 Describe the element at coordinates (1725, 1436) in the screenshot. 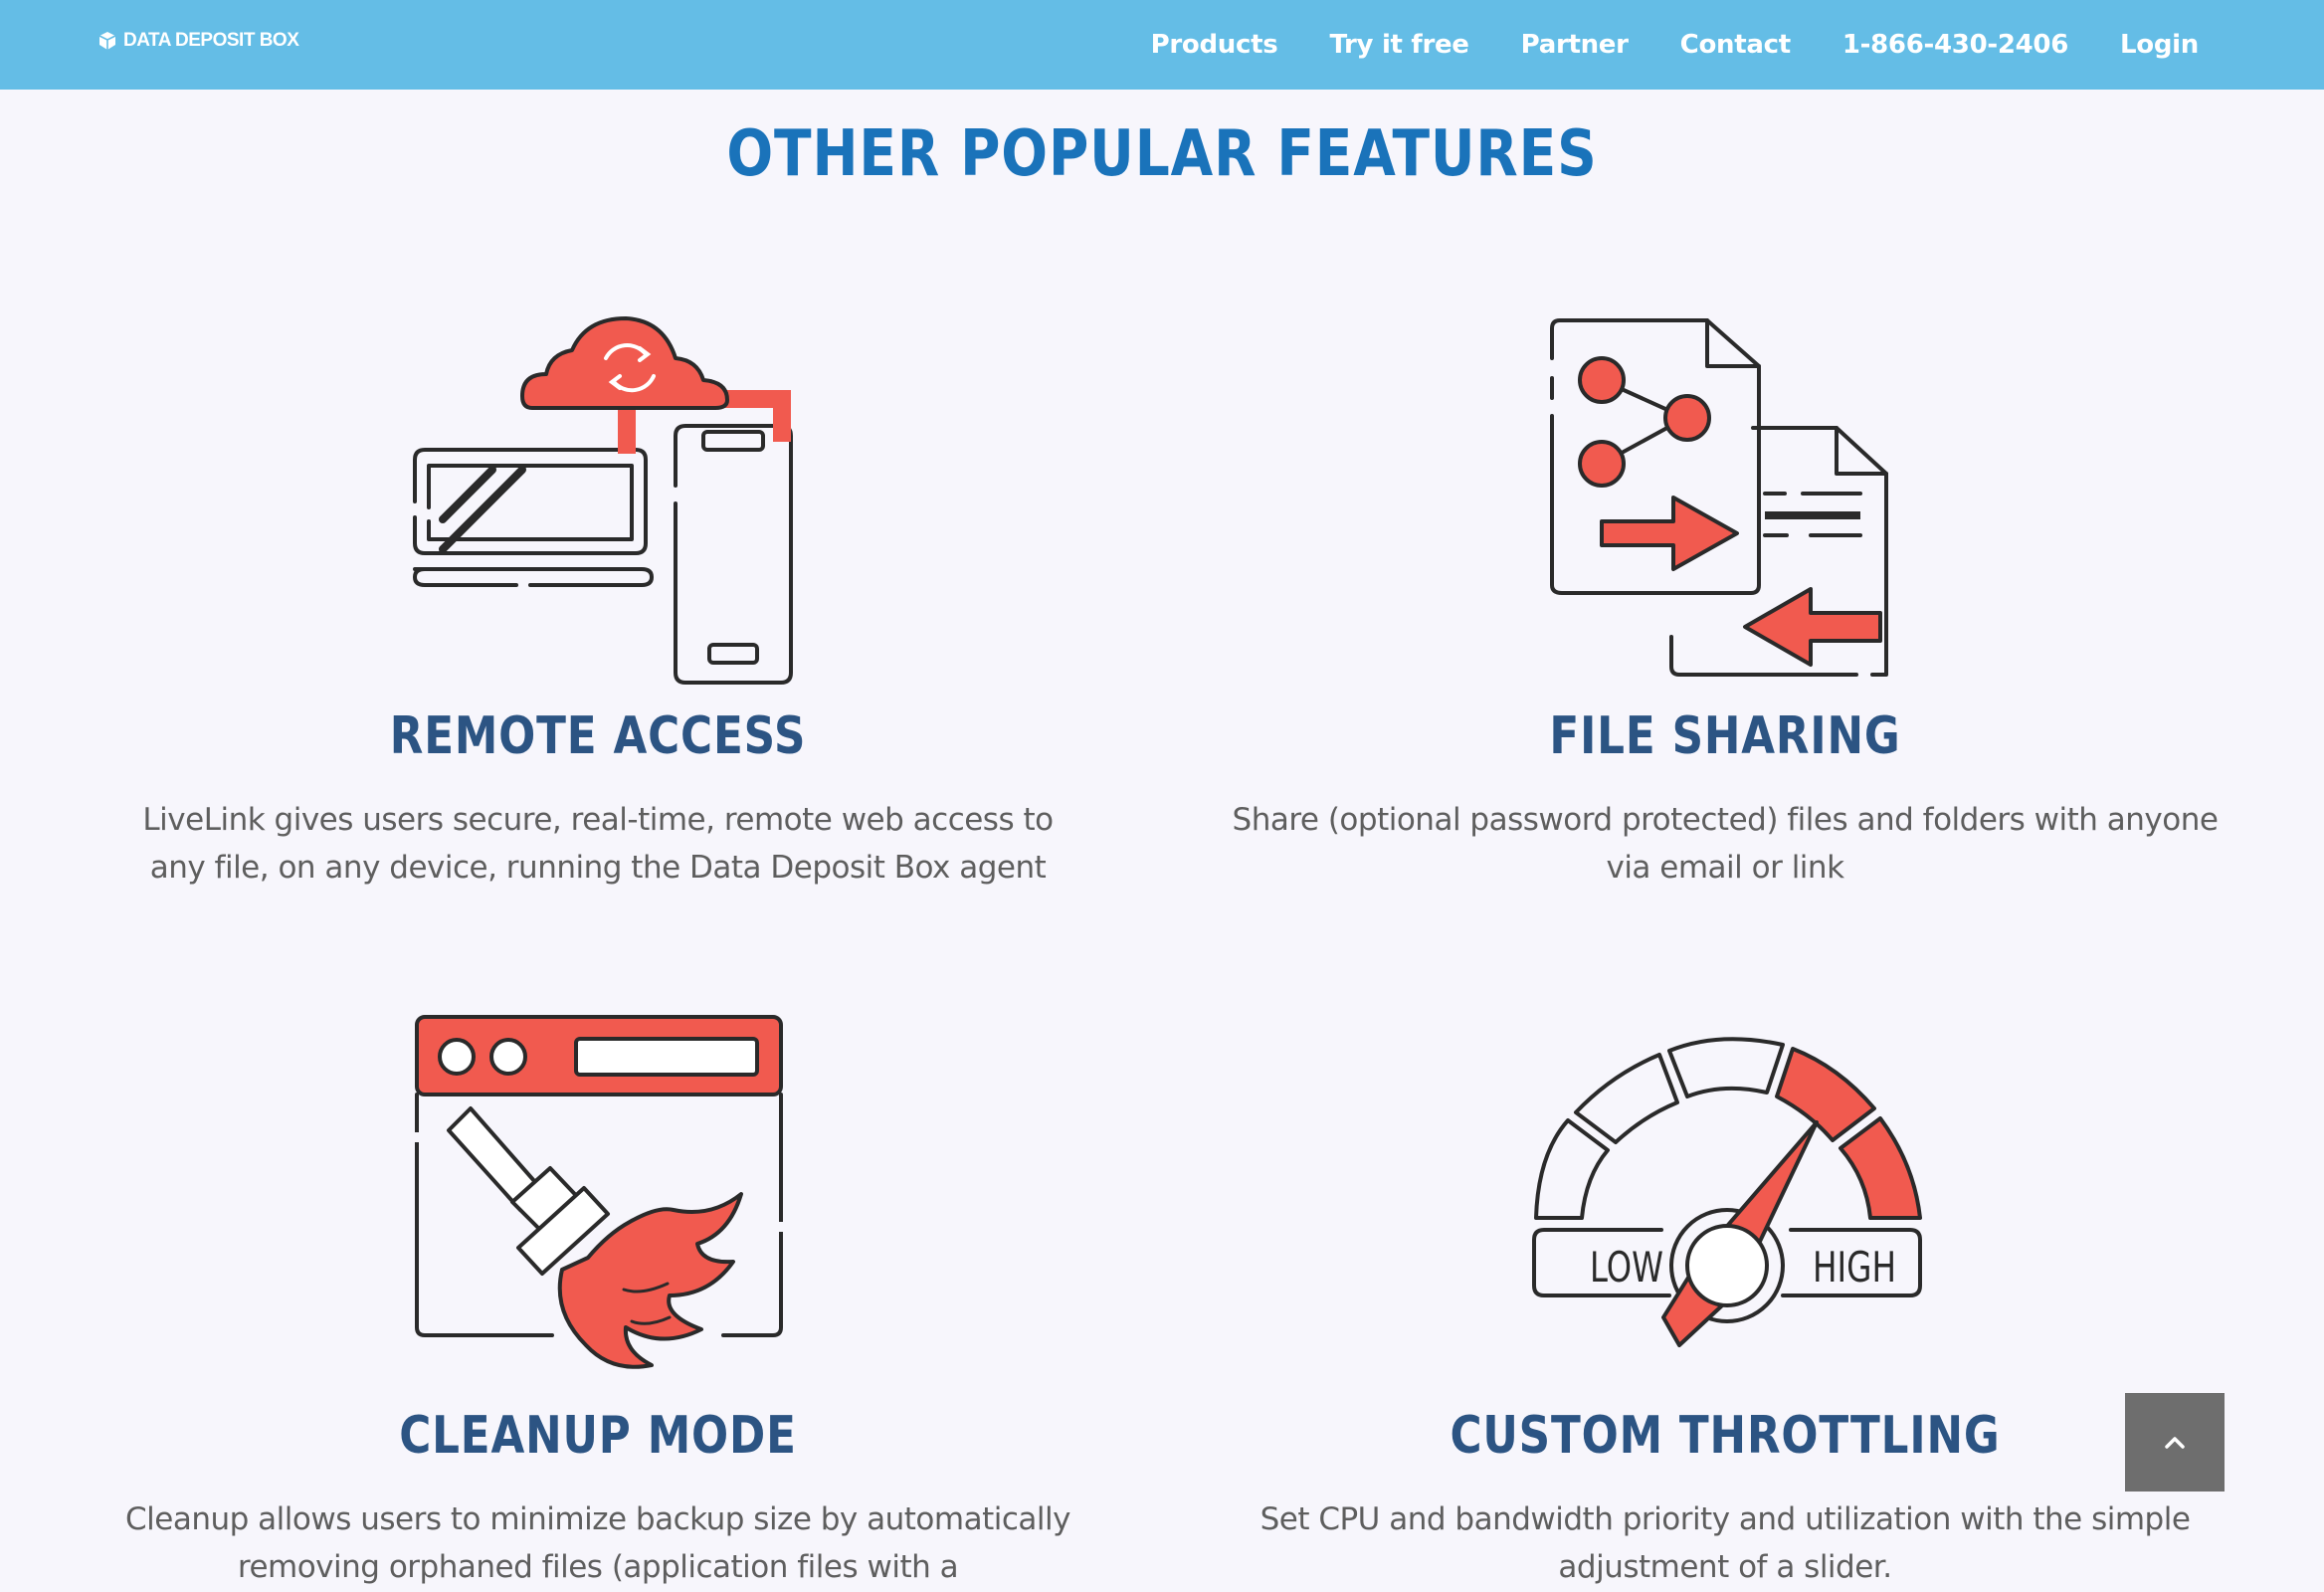

I see `feature-title: CUSTOM THROTTLING` at that location.